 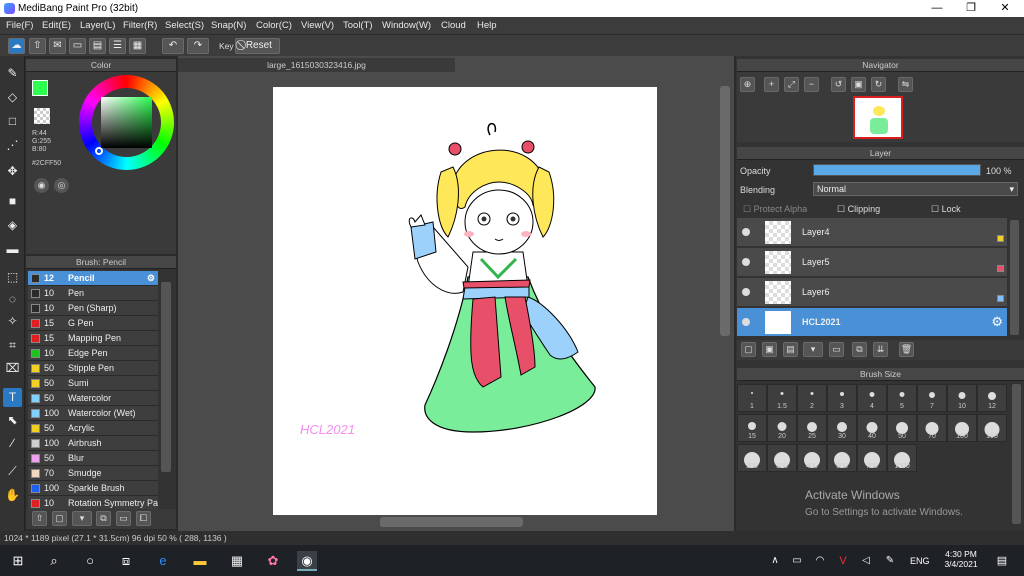 What do you see at coordinates (790, 349) in the screenshot?
I see `new-8bit-layer-icon: ▤` at bounding box center [790, 349].